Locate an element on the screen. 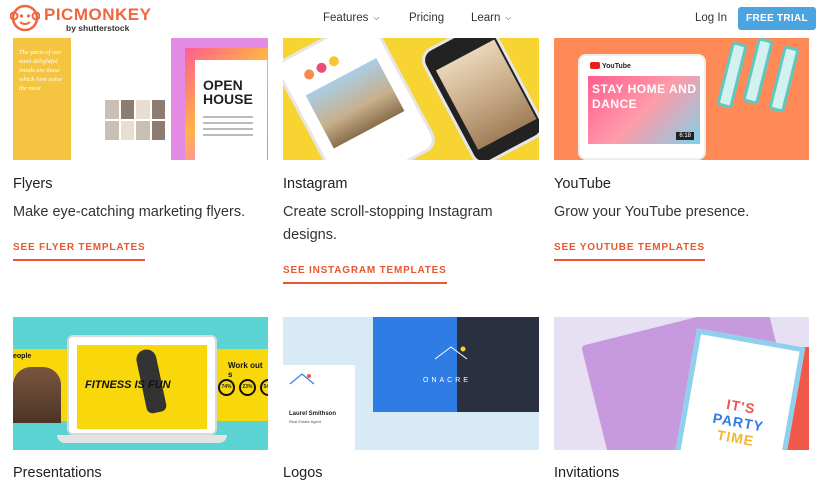 This screenshot has height=495, width=826. card-title-invitations: Invitations is located at coordinates (587, 473).